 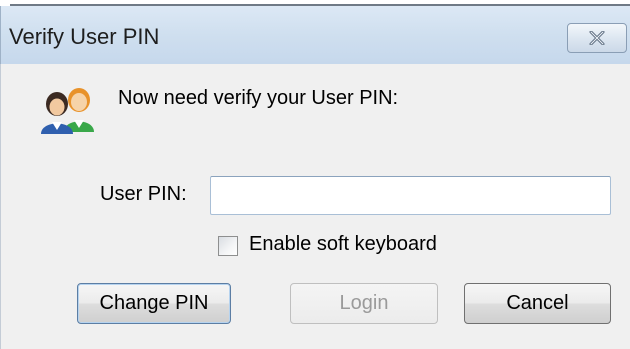 I want to click on prompt-message: Now need verify your User PIN:, so click(x=258, y=98).